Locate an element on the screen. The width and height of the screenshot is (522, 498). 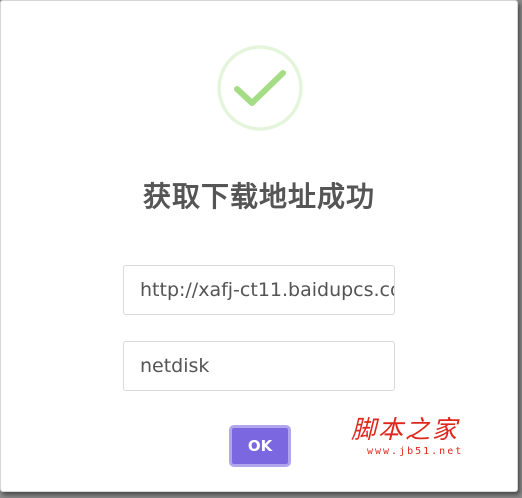
dialog-title: 获取下载地址成功 is located at coordinates (258, 196).